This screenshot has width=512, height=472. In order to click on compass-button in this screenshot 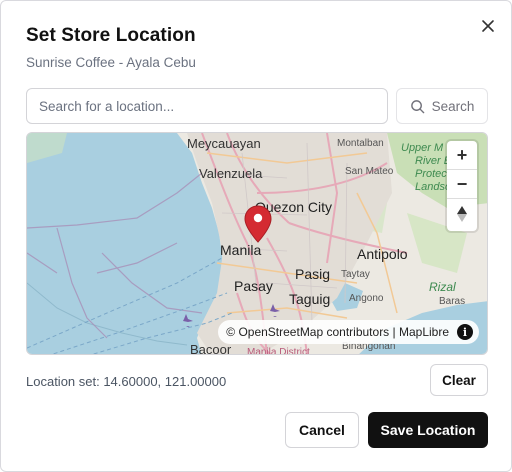, I will do `click(462, 213)`.